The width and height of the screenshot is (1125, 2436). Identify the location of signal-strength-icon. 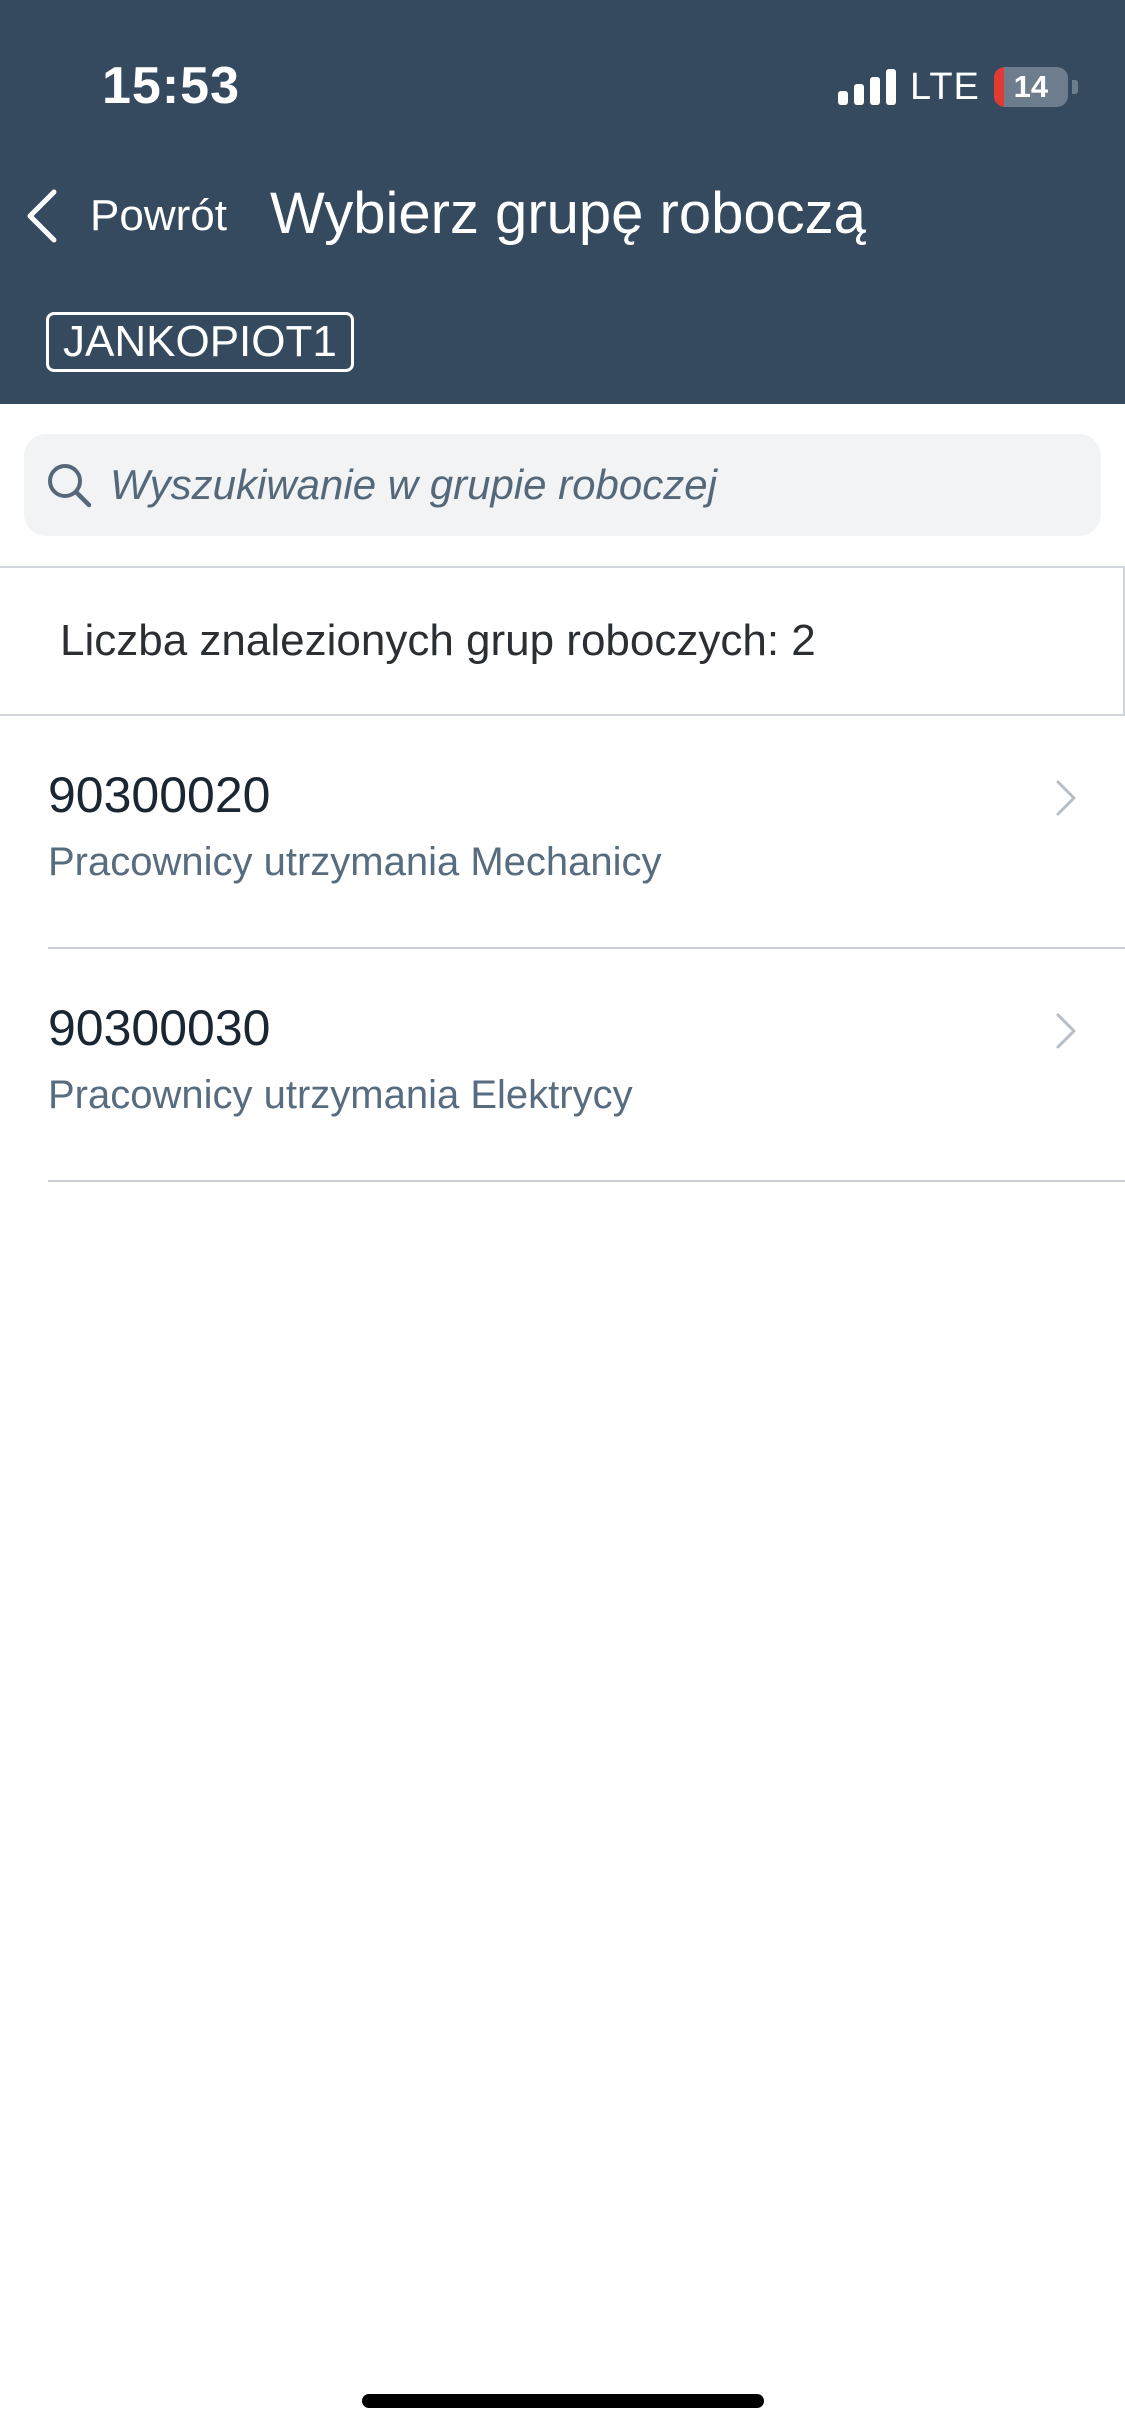
(867, 87).